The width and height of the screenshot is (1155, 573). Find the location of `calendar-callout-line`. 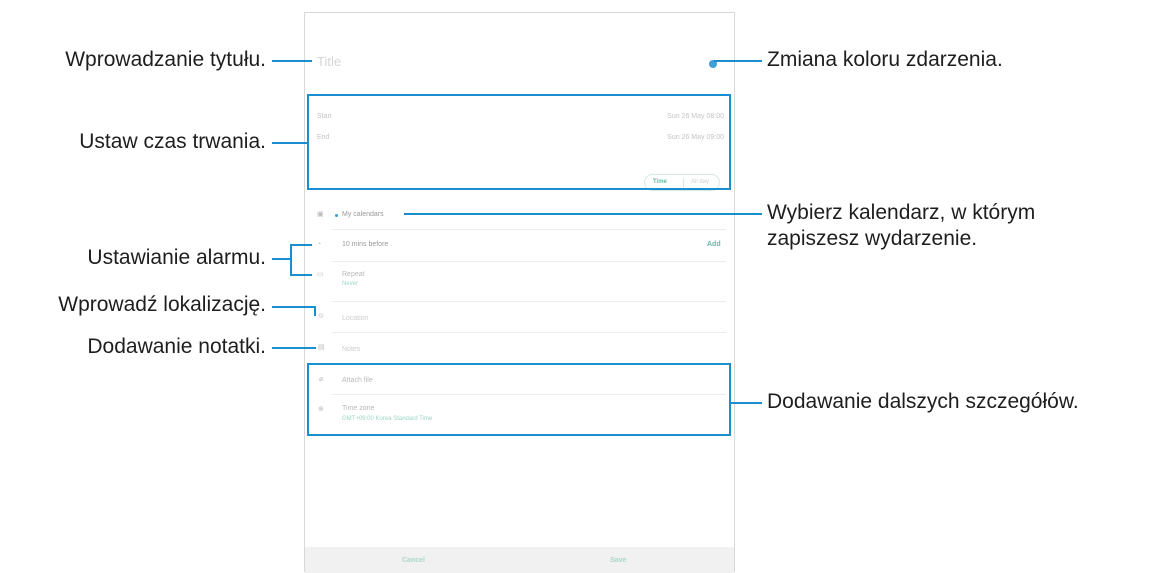

calendar-callout-line is located at coordinates (583, 214).